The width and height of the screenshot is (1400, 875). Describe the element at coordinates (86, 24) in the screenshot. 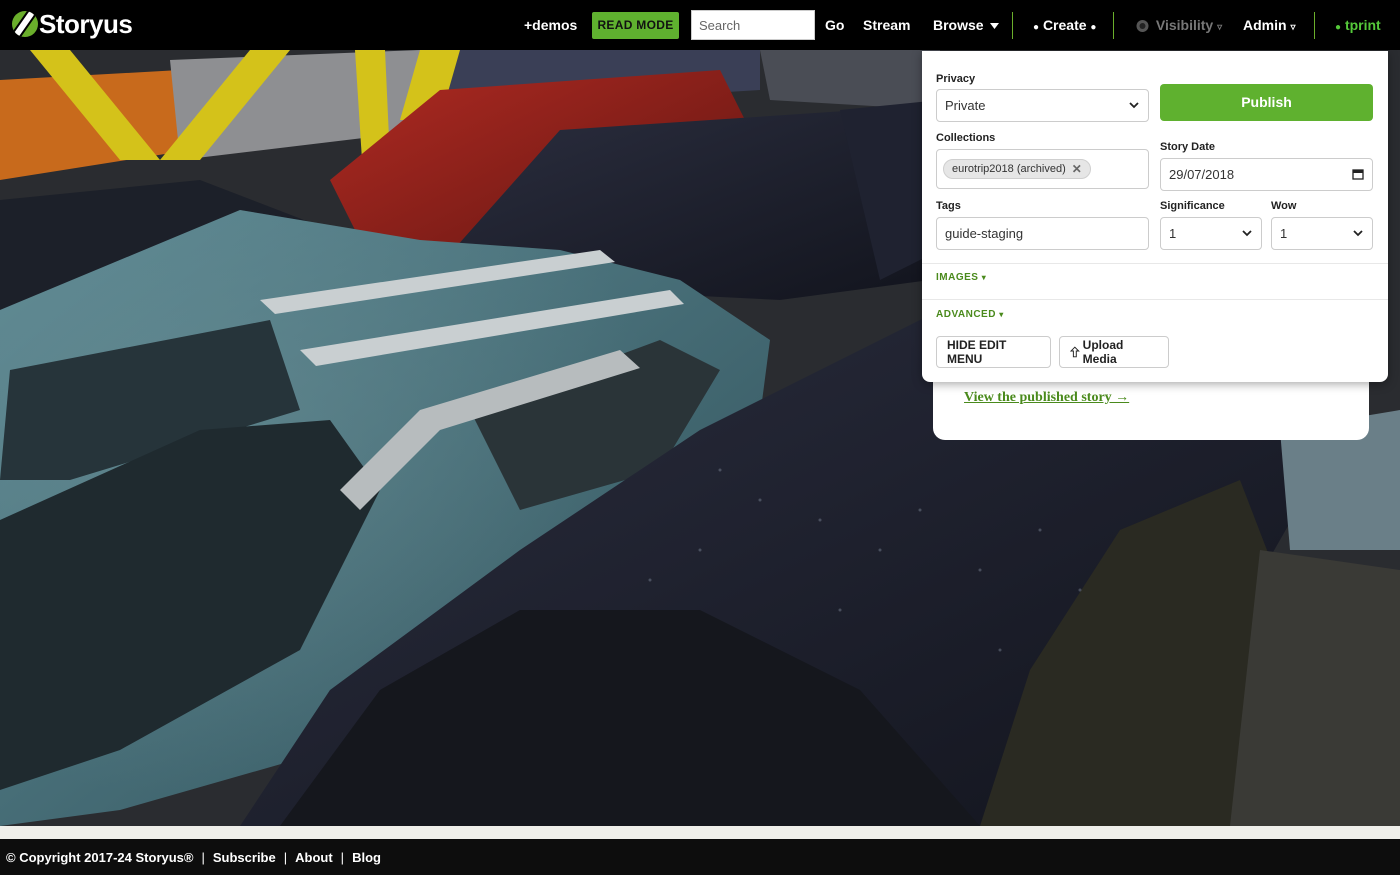

I see `logo-text: Storyus` at that location.